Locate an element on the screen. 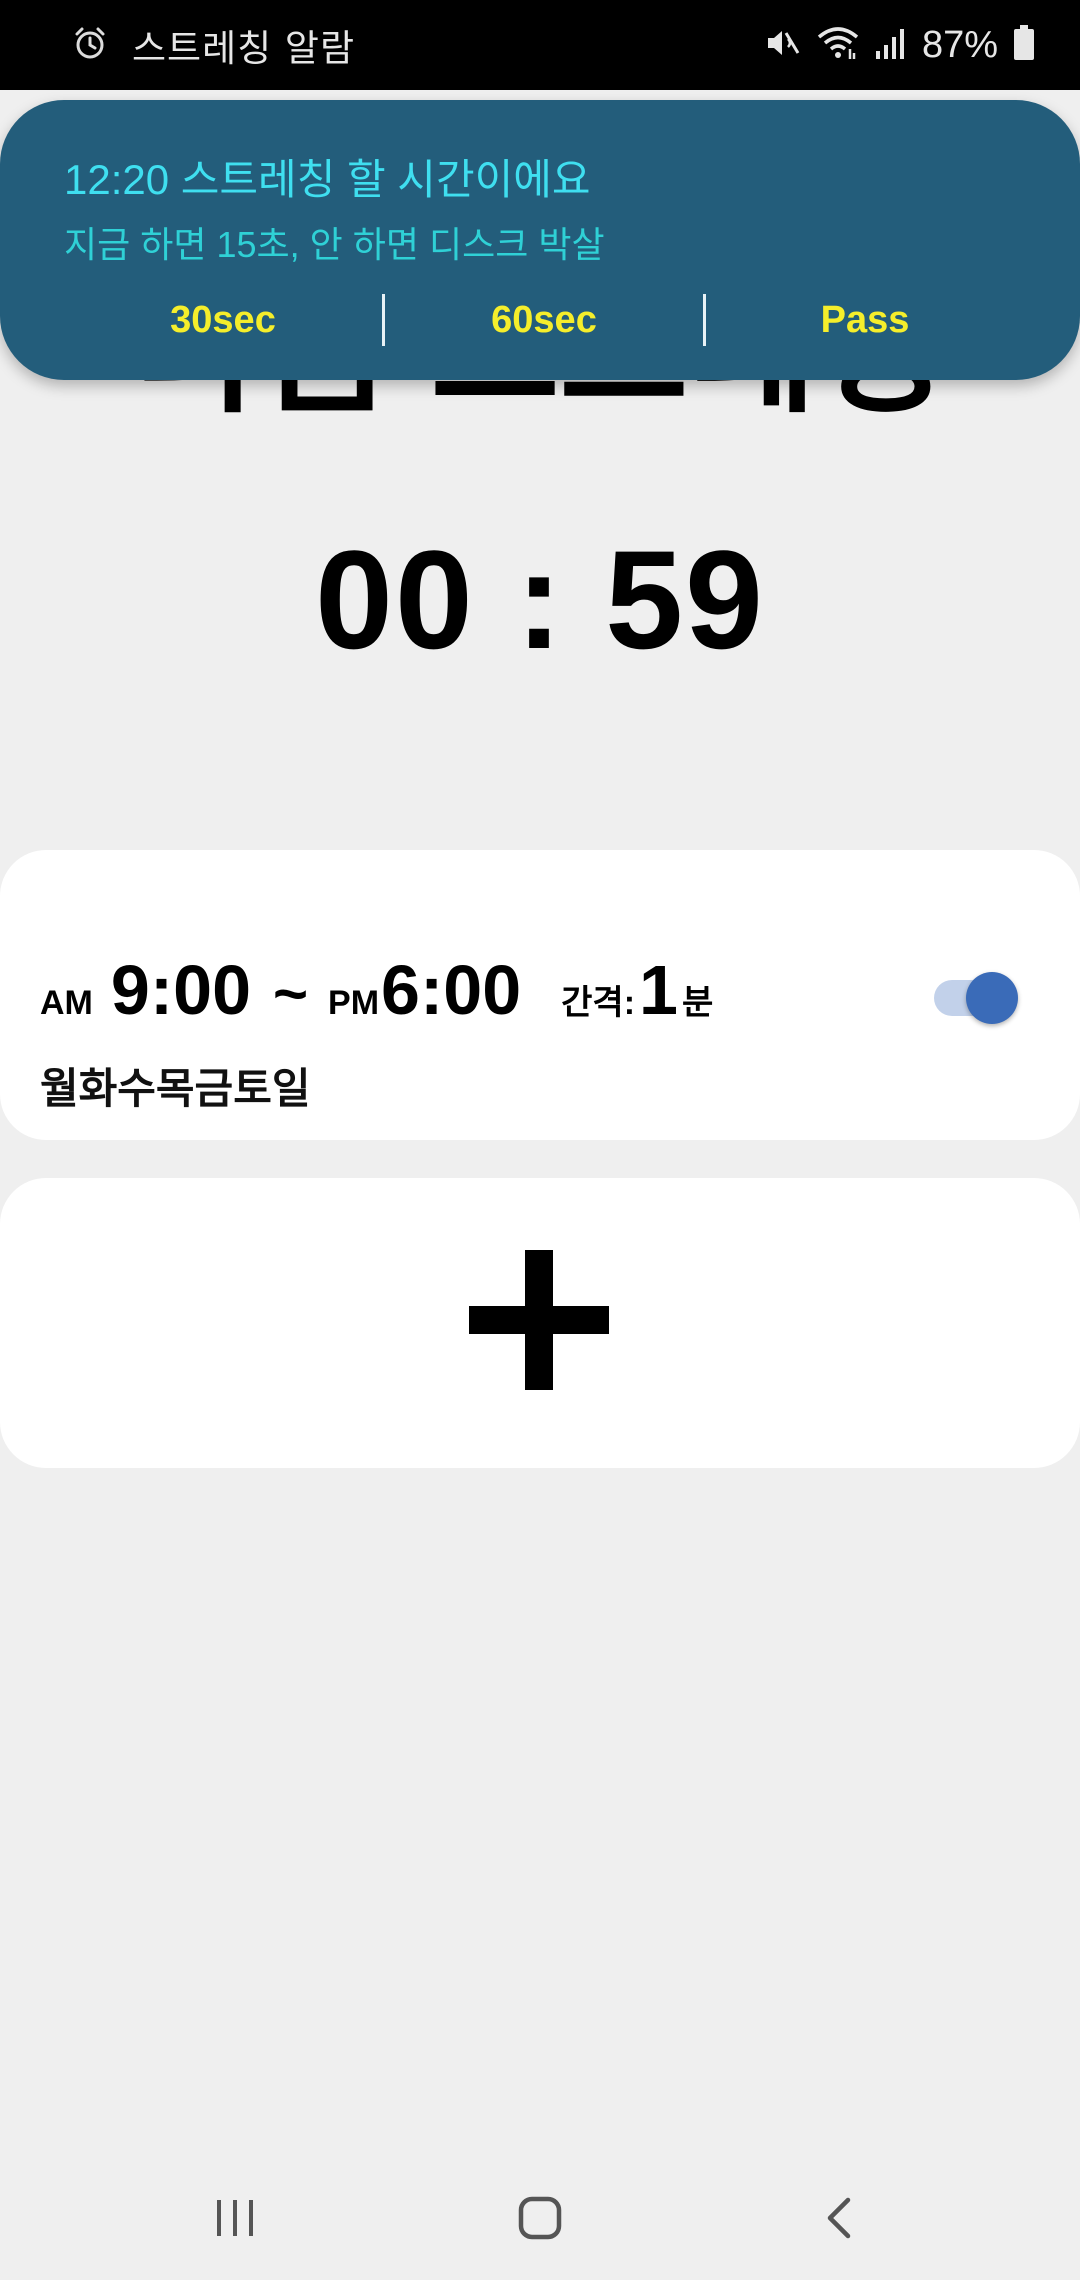 The width and height of the screenshot is (1080, 2280). notification-subtitle: 지금 하면 15초, 안 하면 디스크 박살 is located at coordinates (334, 244).